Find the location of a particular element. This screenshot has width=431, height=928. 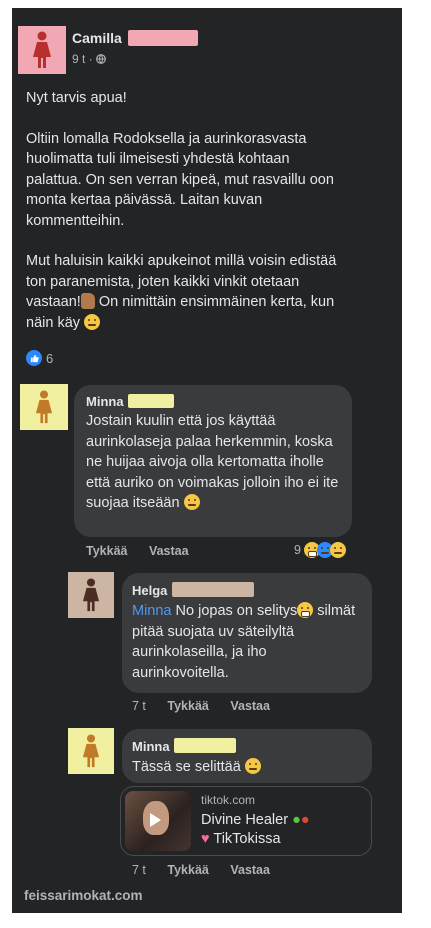

link-domain: tiktok.com is located at coordinates (228, 800).